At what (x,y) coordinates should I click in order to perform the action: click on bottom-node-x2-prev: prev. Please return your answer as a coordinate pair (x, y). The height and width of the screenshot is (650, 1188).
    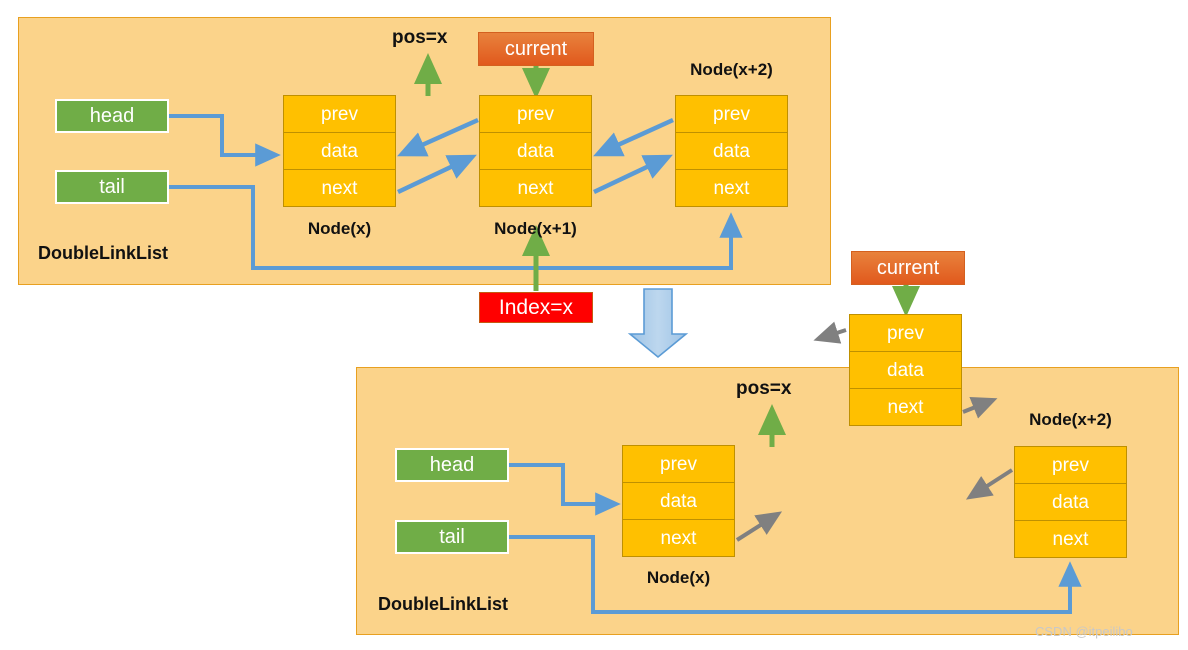
    Looking at the image, I should click on (1070, 465).